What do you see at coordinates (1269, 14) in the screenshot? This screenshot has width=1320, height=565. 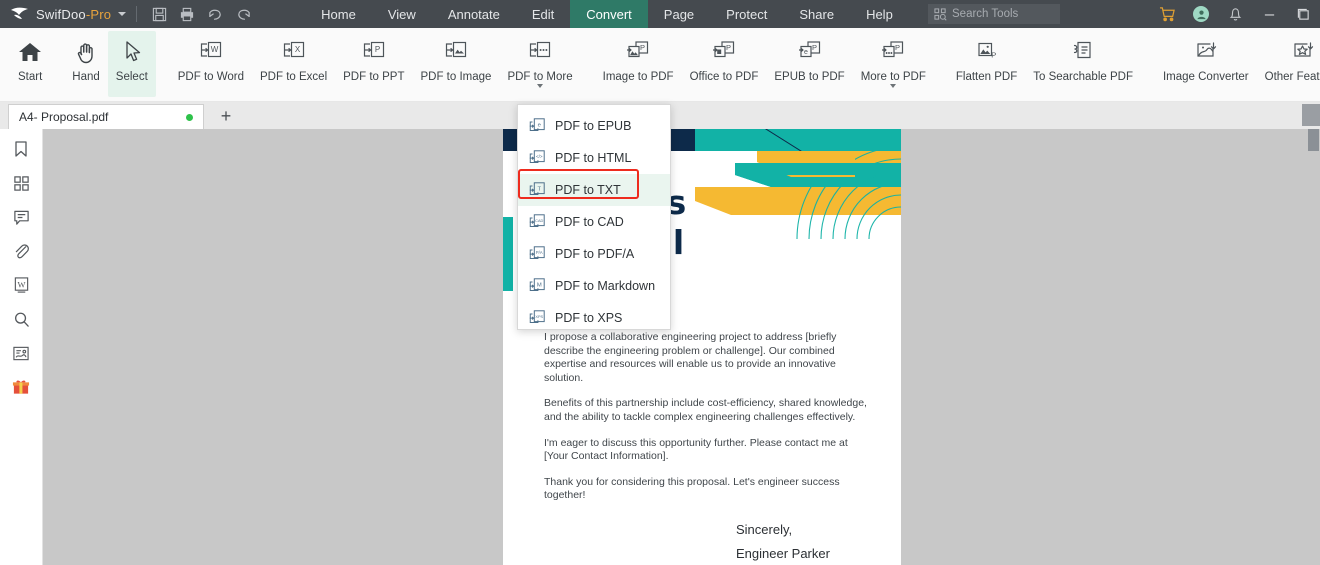 I see `minimize-button` at bounding box center [1269, 14].